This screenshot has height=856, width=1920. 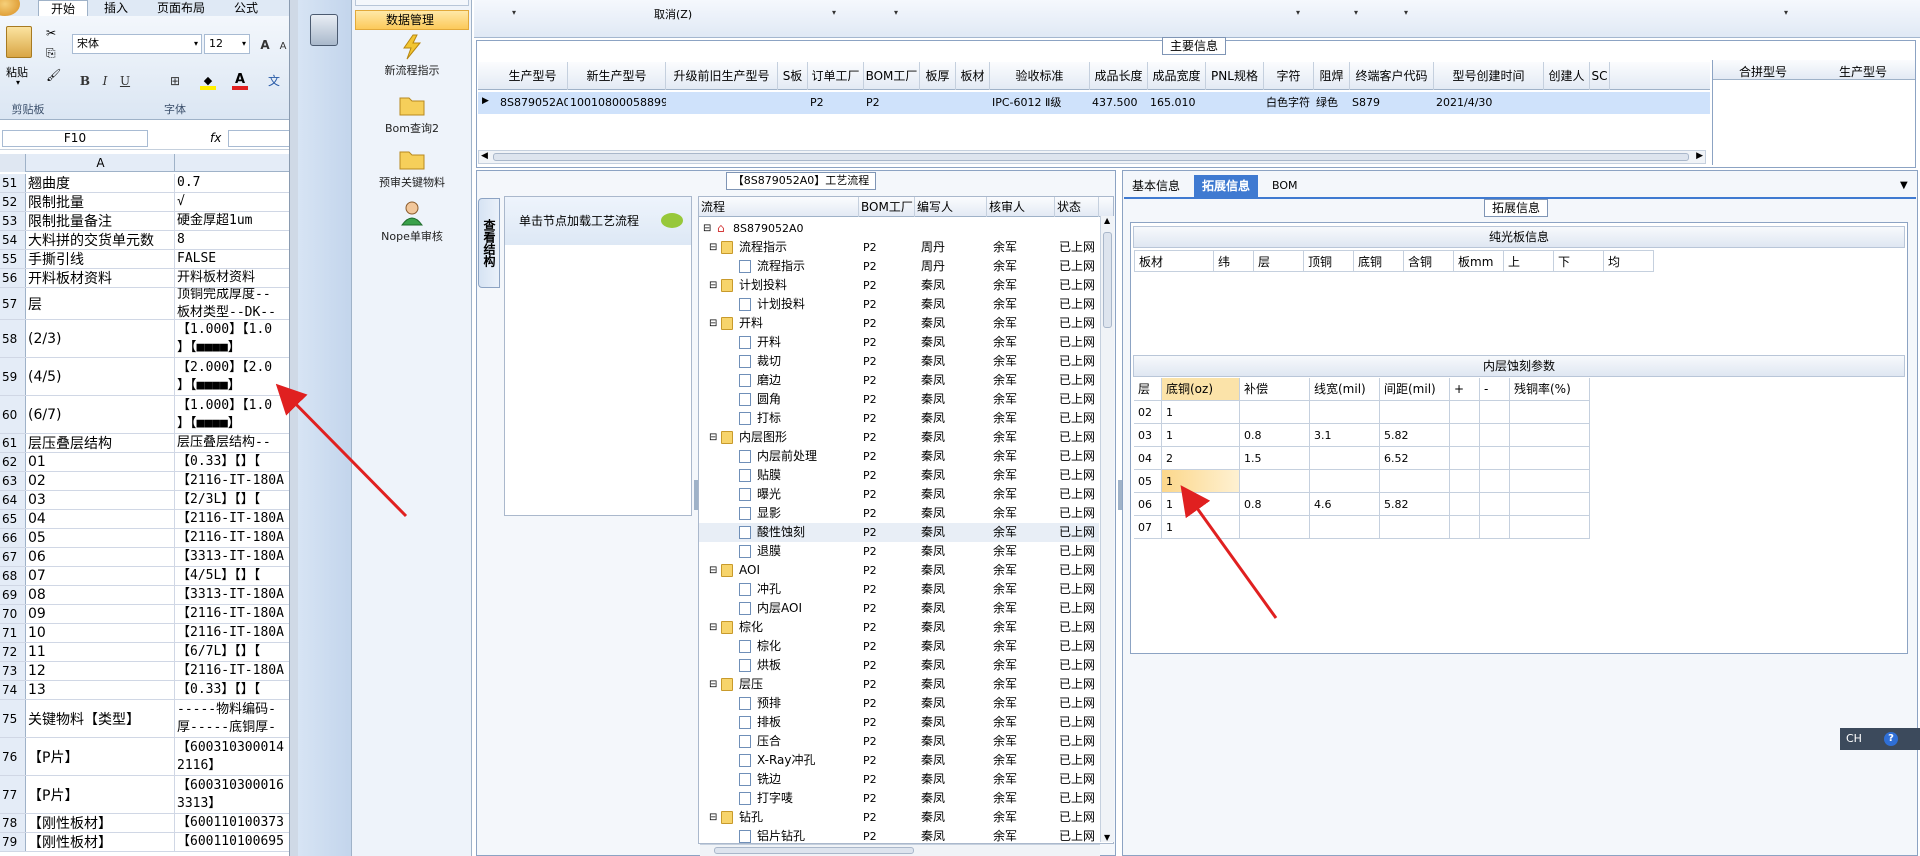 I want to click on column-header: 层, so click(x=1148, y=389).